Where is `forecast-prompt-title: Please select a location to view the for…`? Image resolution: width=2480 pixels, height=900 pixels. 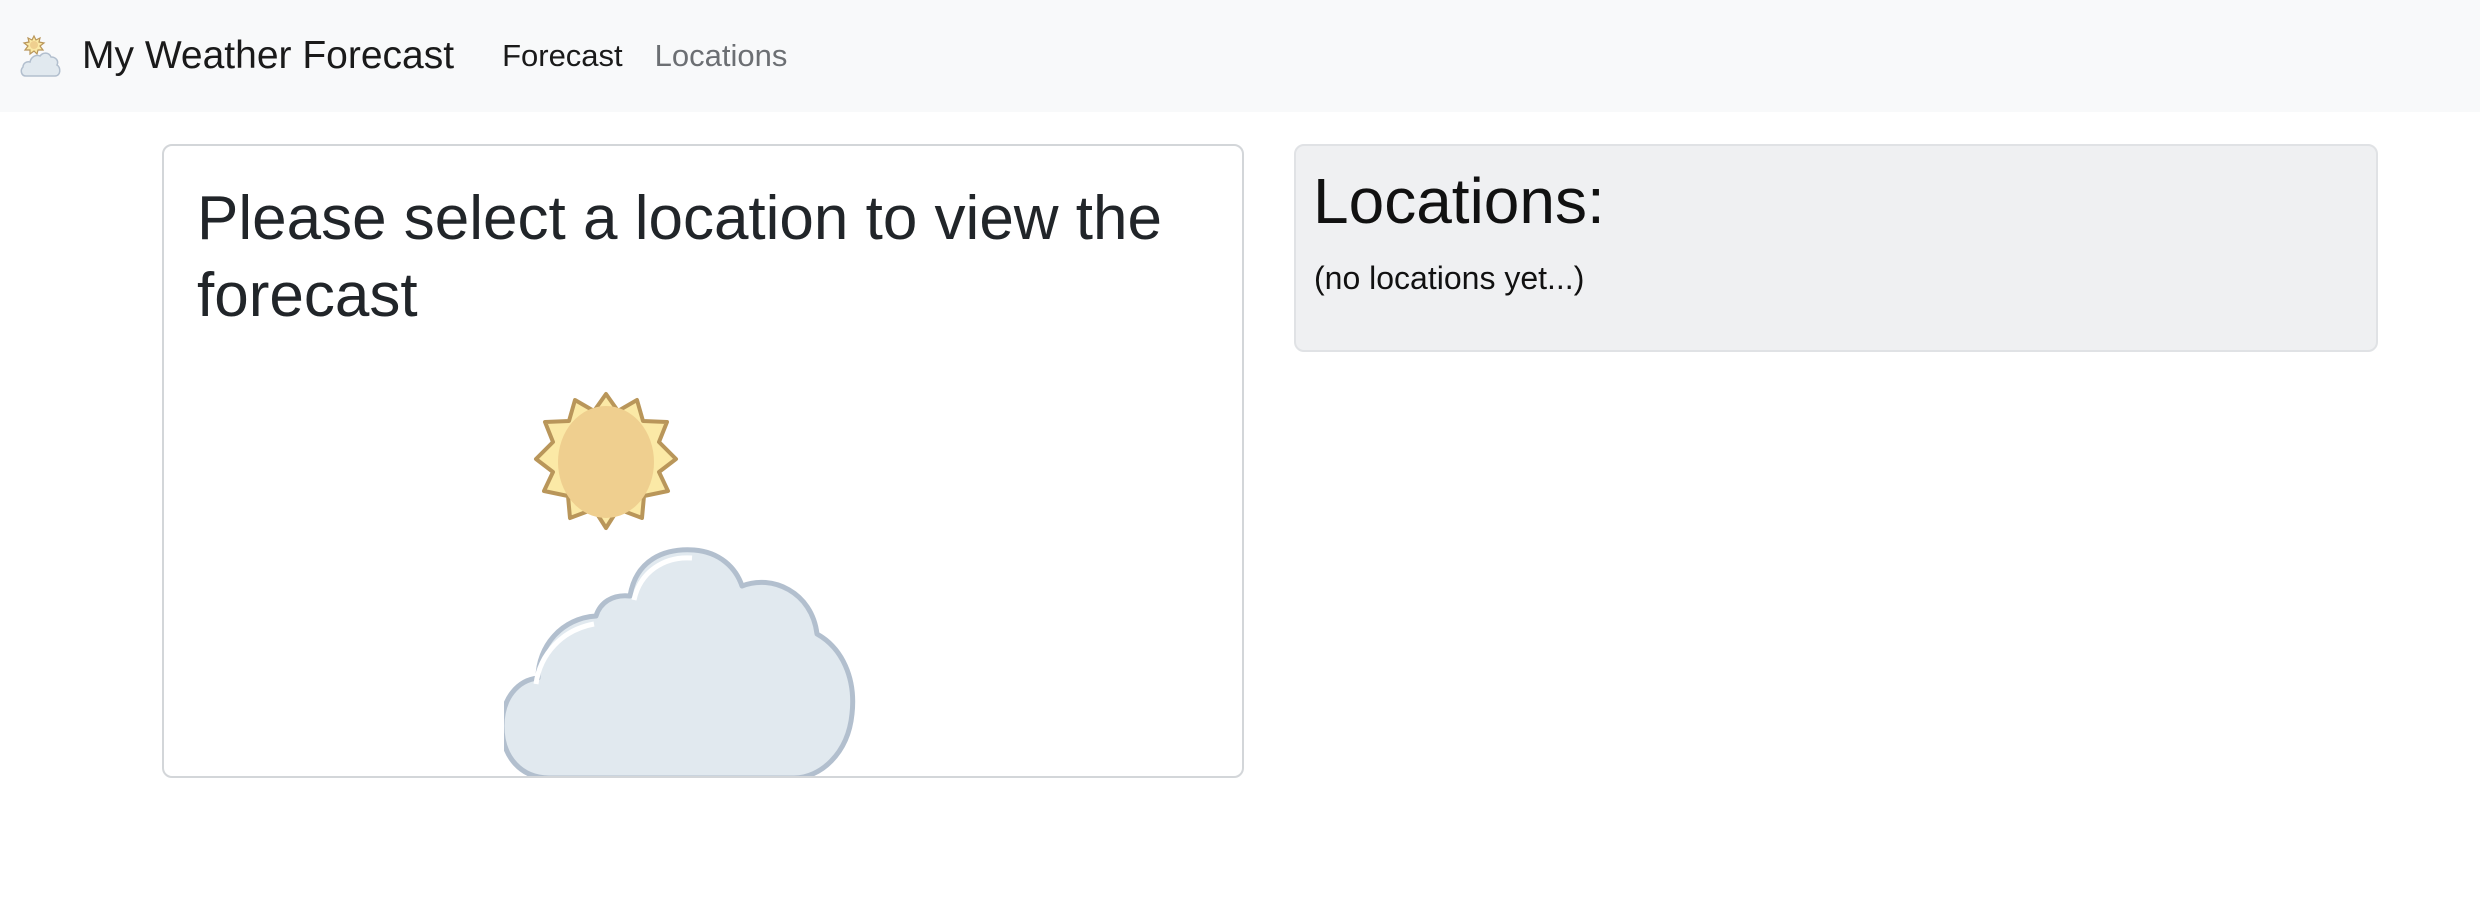
forecast-prompt-title: Please select a location to view the for… is located at coordinates (679, 257).